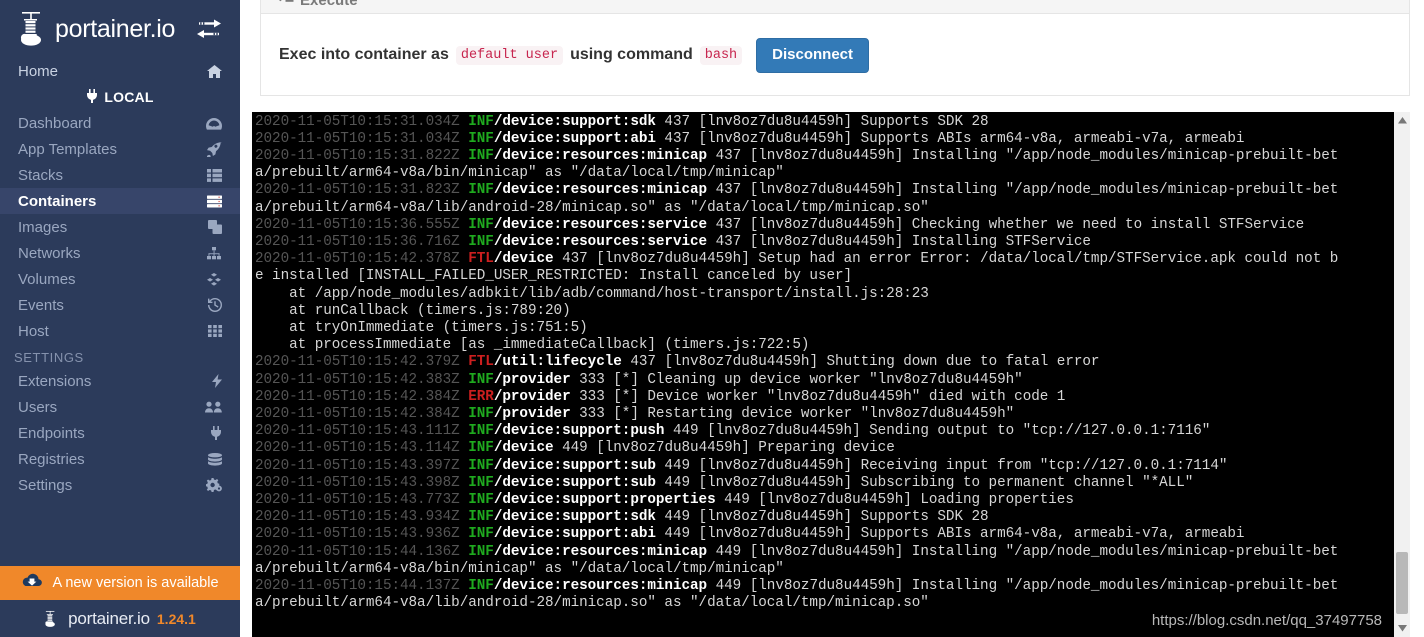  Describe the element at coordinates (1402, 628) in the screenshot. I see `scroll-down-arrow-icon` at that location.